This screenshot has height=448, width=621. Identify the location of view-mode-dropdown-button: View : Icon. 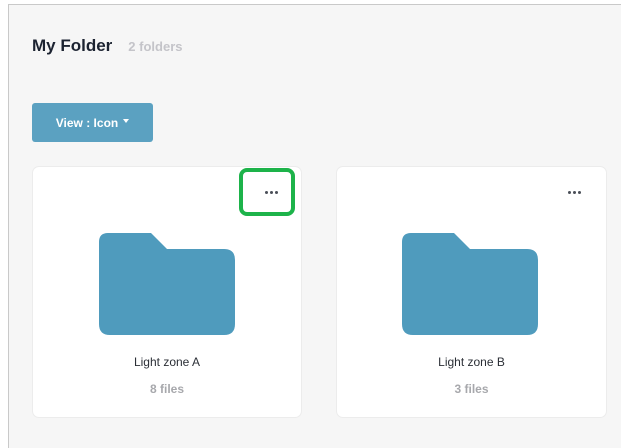
(92, 122).